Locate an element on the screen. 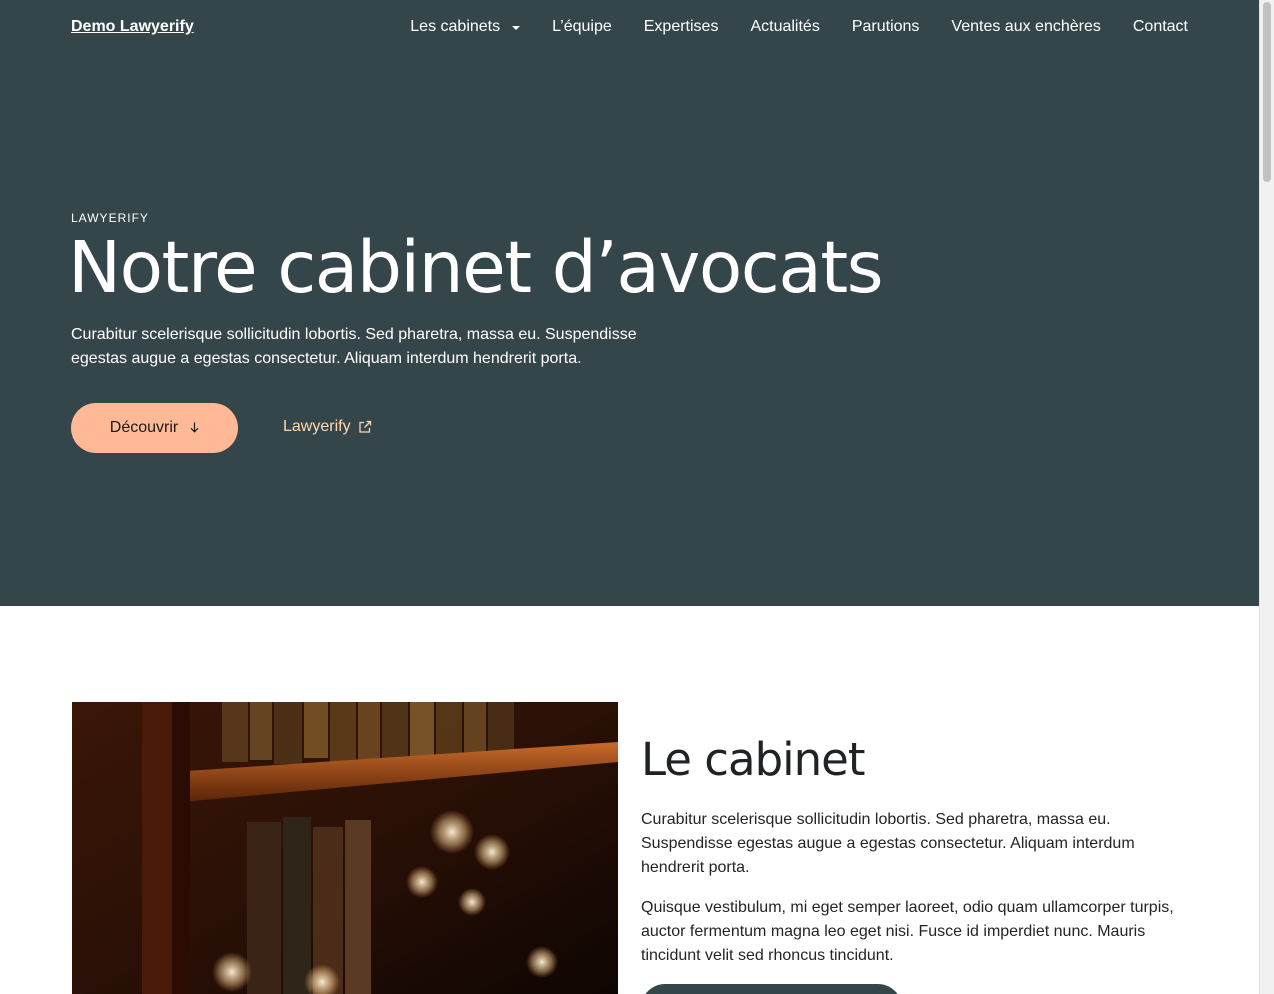 Image resolution: width=1274 pixels, height=994 pixels. nav-item-cabinets: Les cabinets is located at coordinates (465, 27).